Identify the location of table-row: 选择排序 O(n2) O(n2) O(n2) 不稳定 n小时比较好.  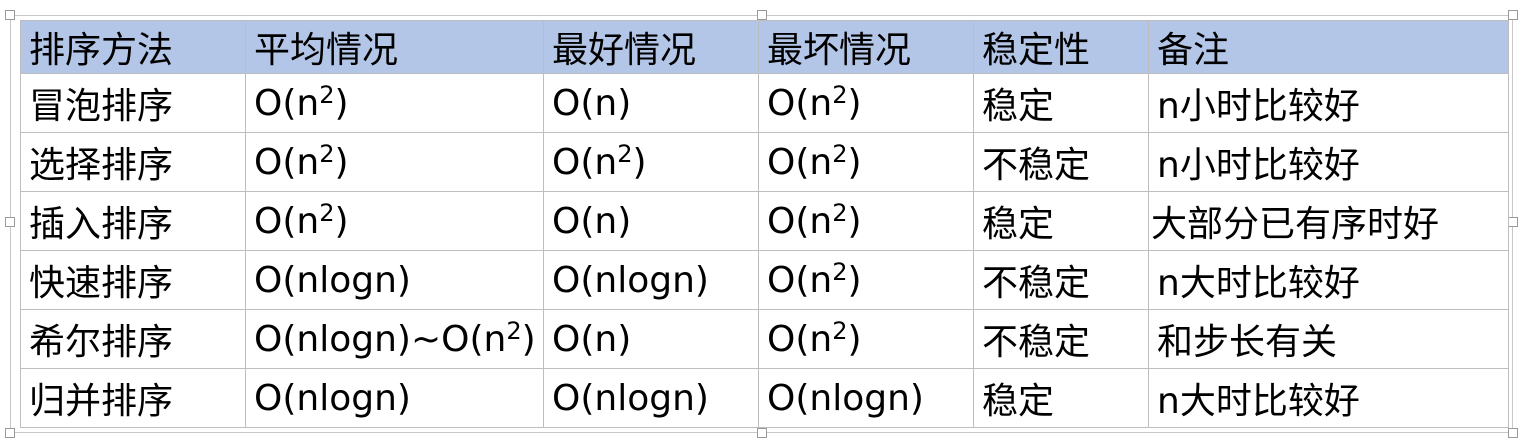
(764, 162).